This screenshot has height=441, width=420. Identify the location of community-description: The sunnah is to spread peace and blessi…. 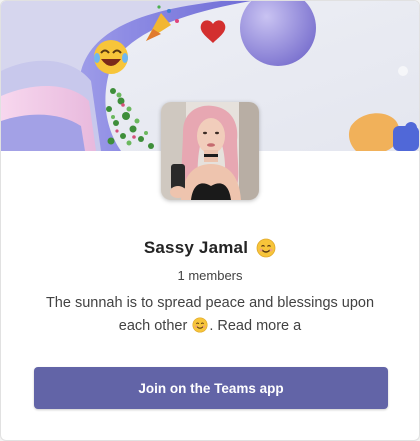
(210, 315).